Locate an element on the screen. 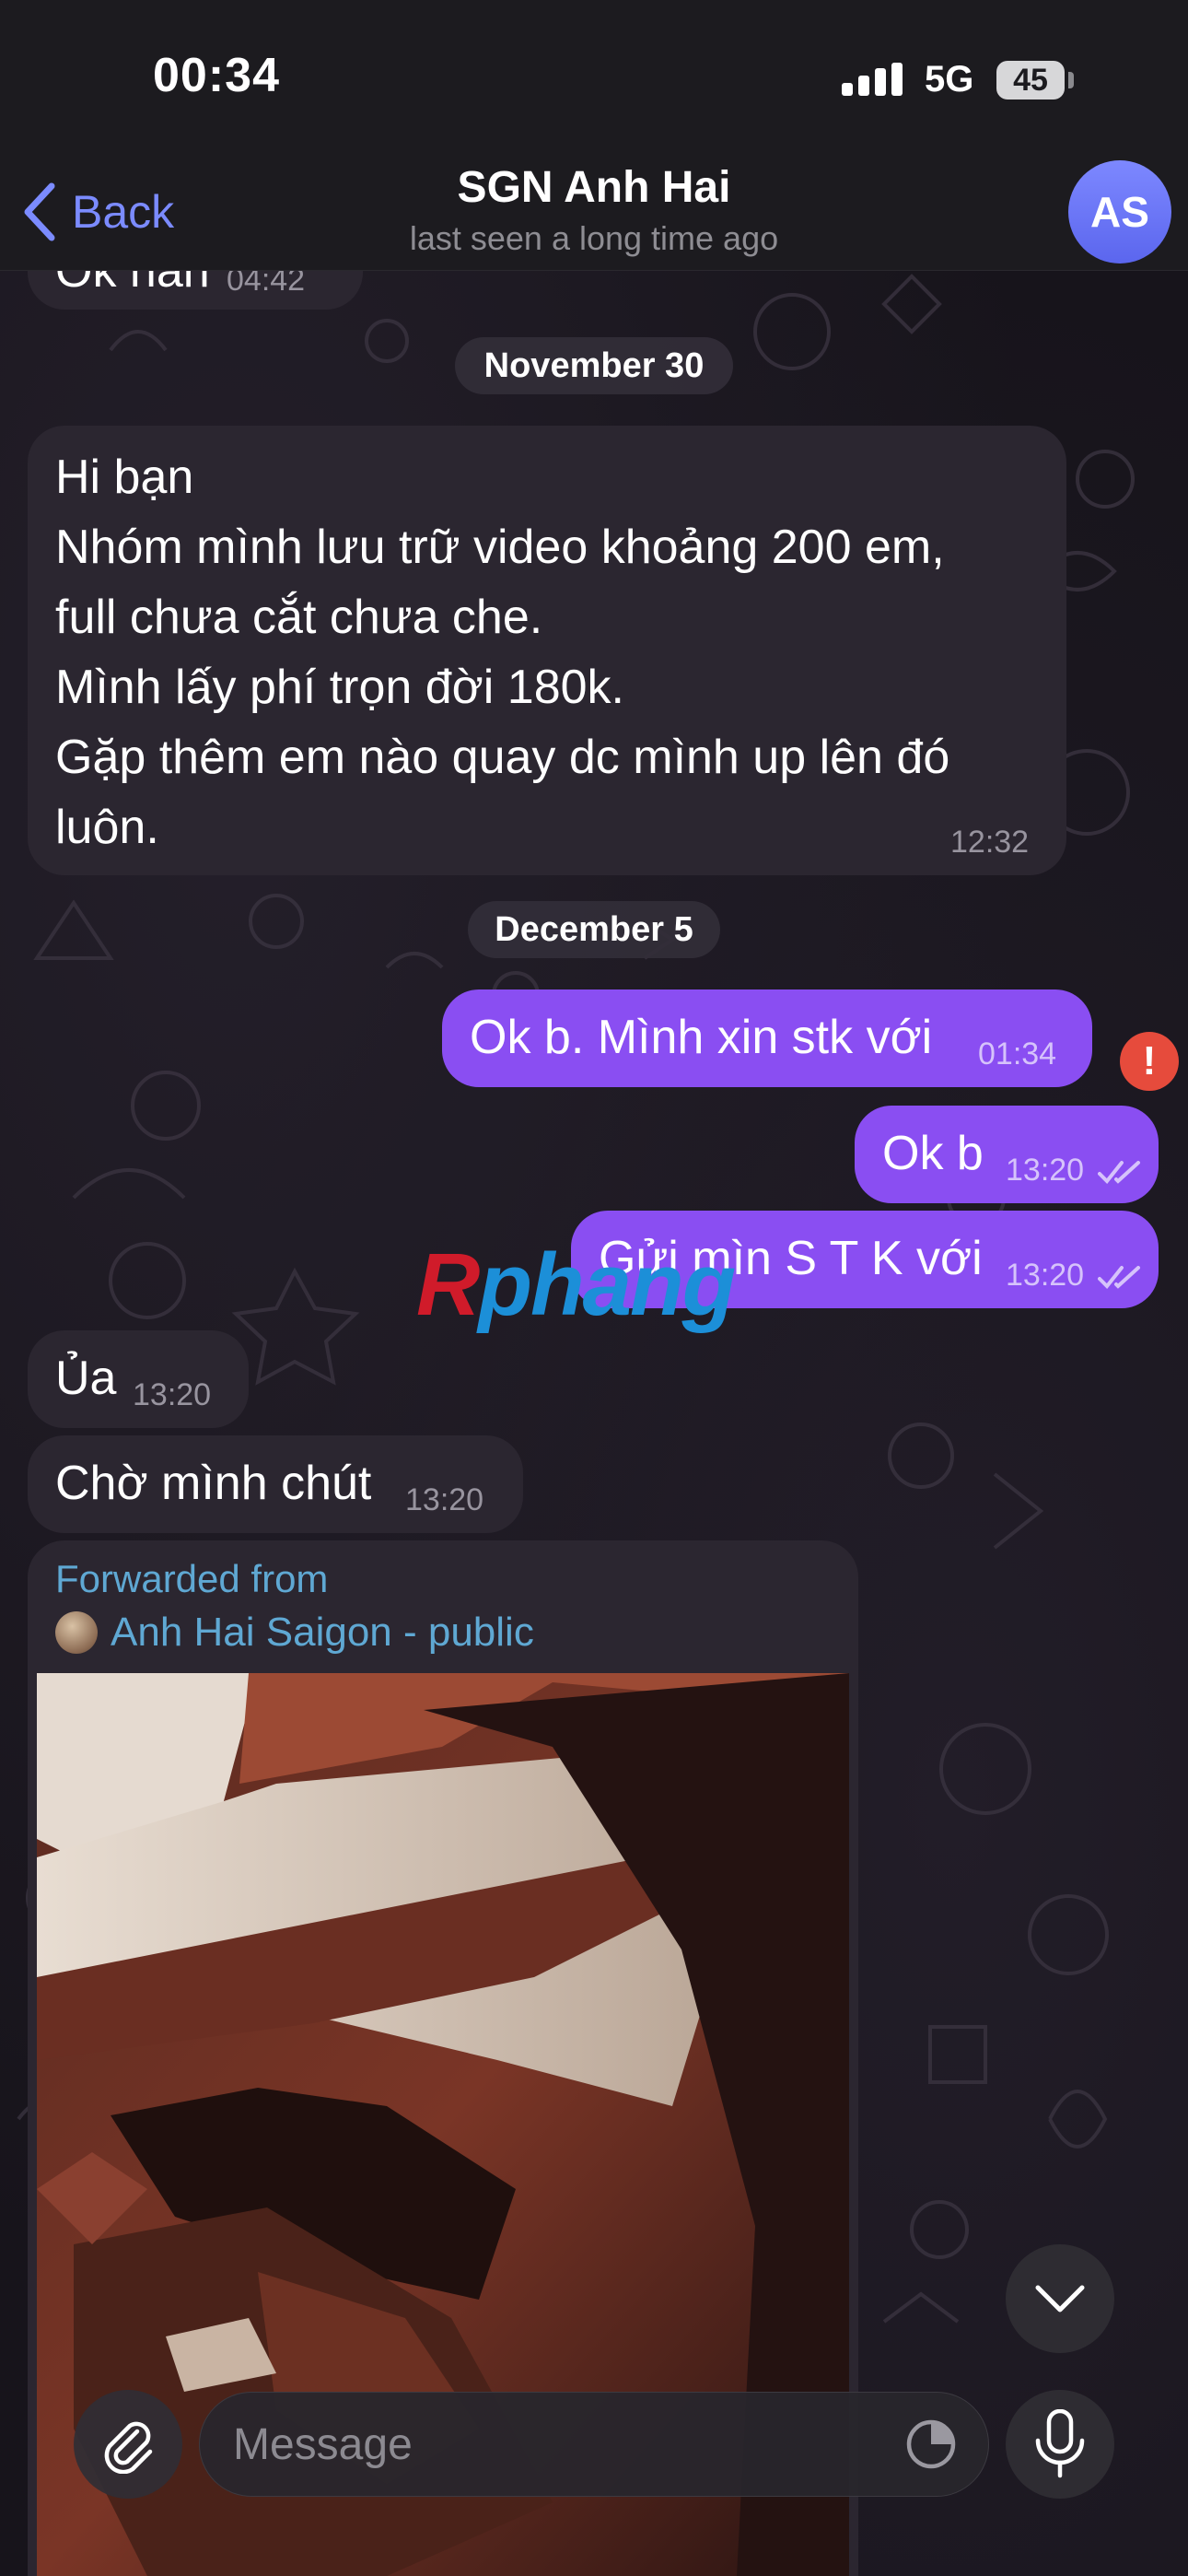  message-text: Ủa is located at coordinates (86, 1378).